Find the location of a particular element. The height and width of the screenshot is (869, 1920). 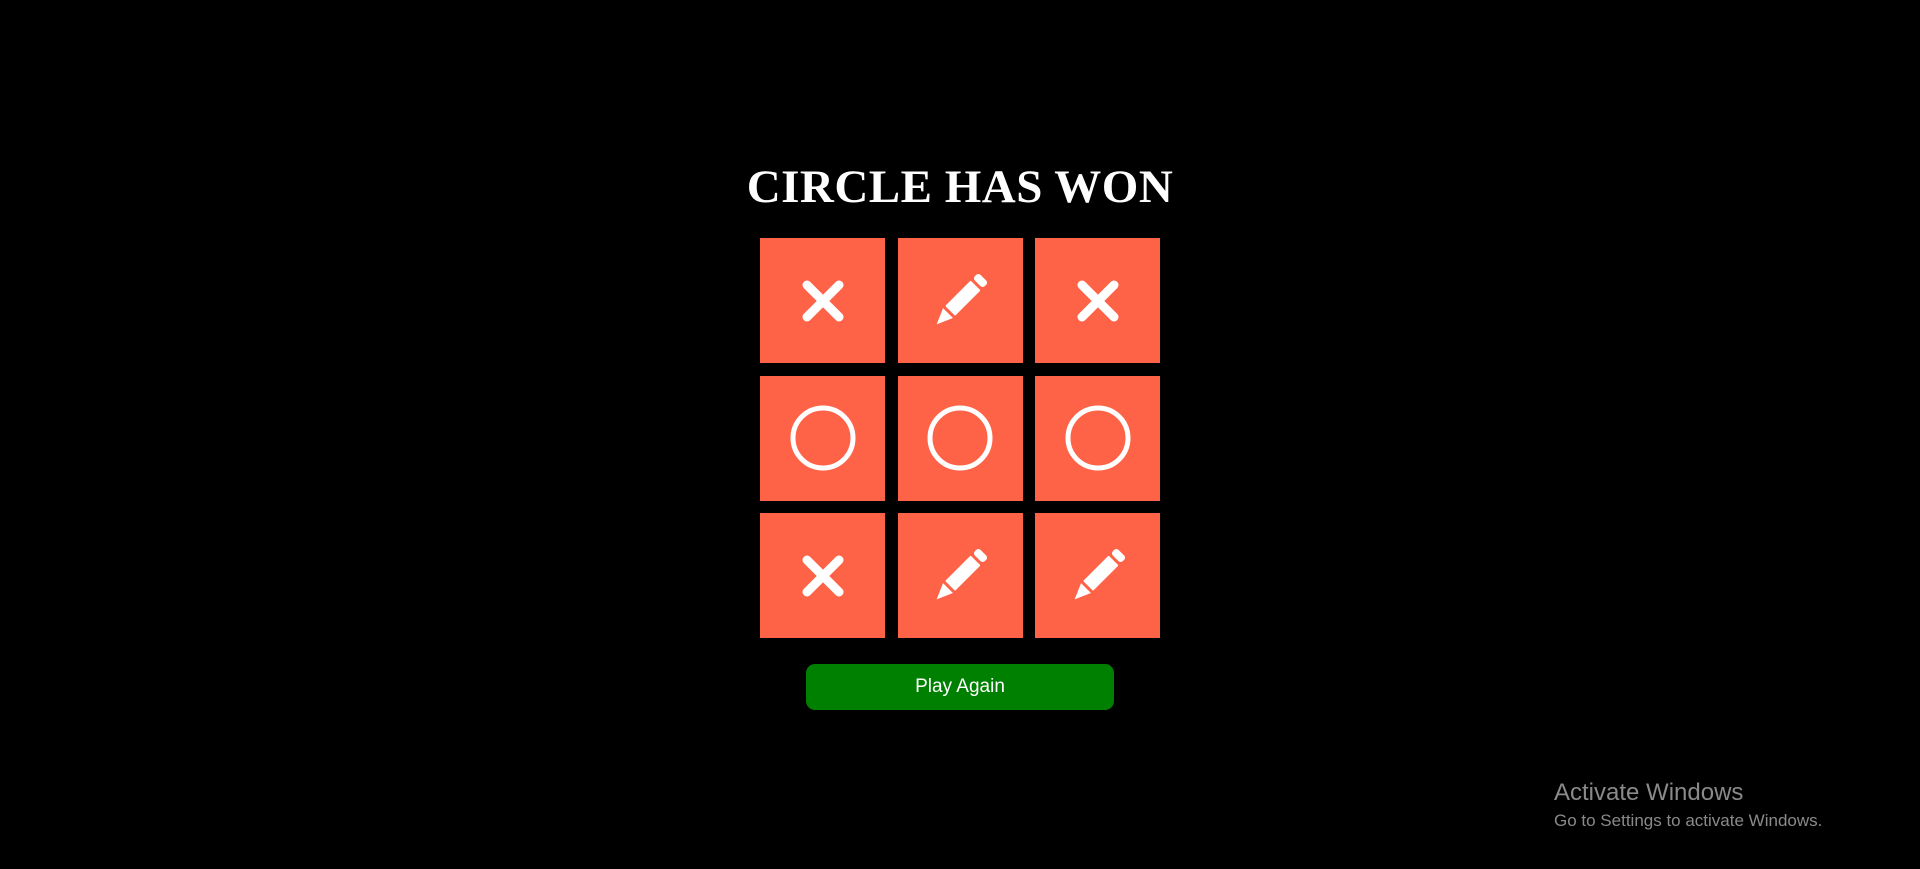

watermark-subtitle: Go to Settings to activate Windows. is located at coordinates (1688, 820).